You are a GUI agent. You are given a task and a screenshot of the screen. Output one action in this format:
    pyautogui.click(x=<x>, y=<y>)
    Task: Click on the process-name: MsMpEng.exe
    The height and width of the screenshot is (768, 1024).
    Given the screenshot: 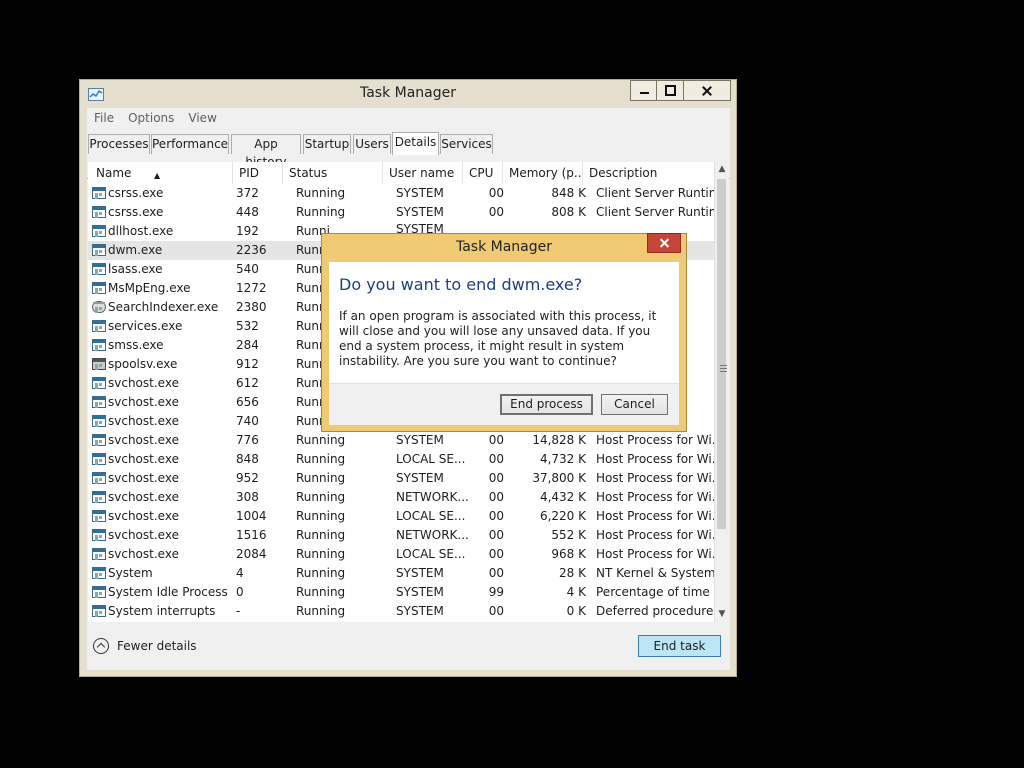 What is the action you would take?
    pyautogui.click(x=149, y=288)
    